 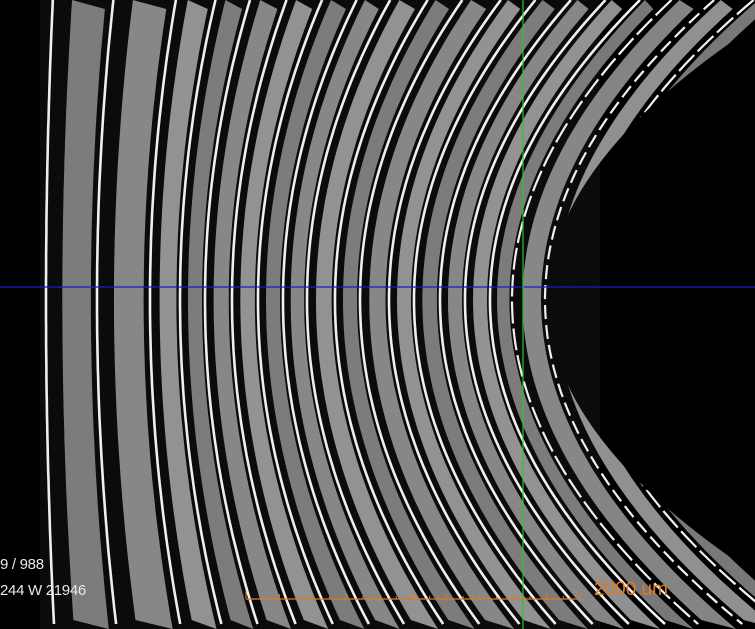 I want to click on slice-index-indicator: 9 / 988, so click(x=22, y=564).